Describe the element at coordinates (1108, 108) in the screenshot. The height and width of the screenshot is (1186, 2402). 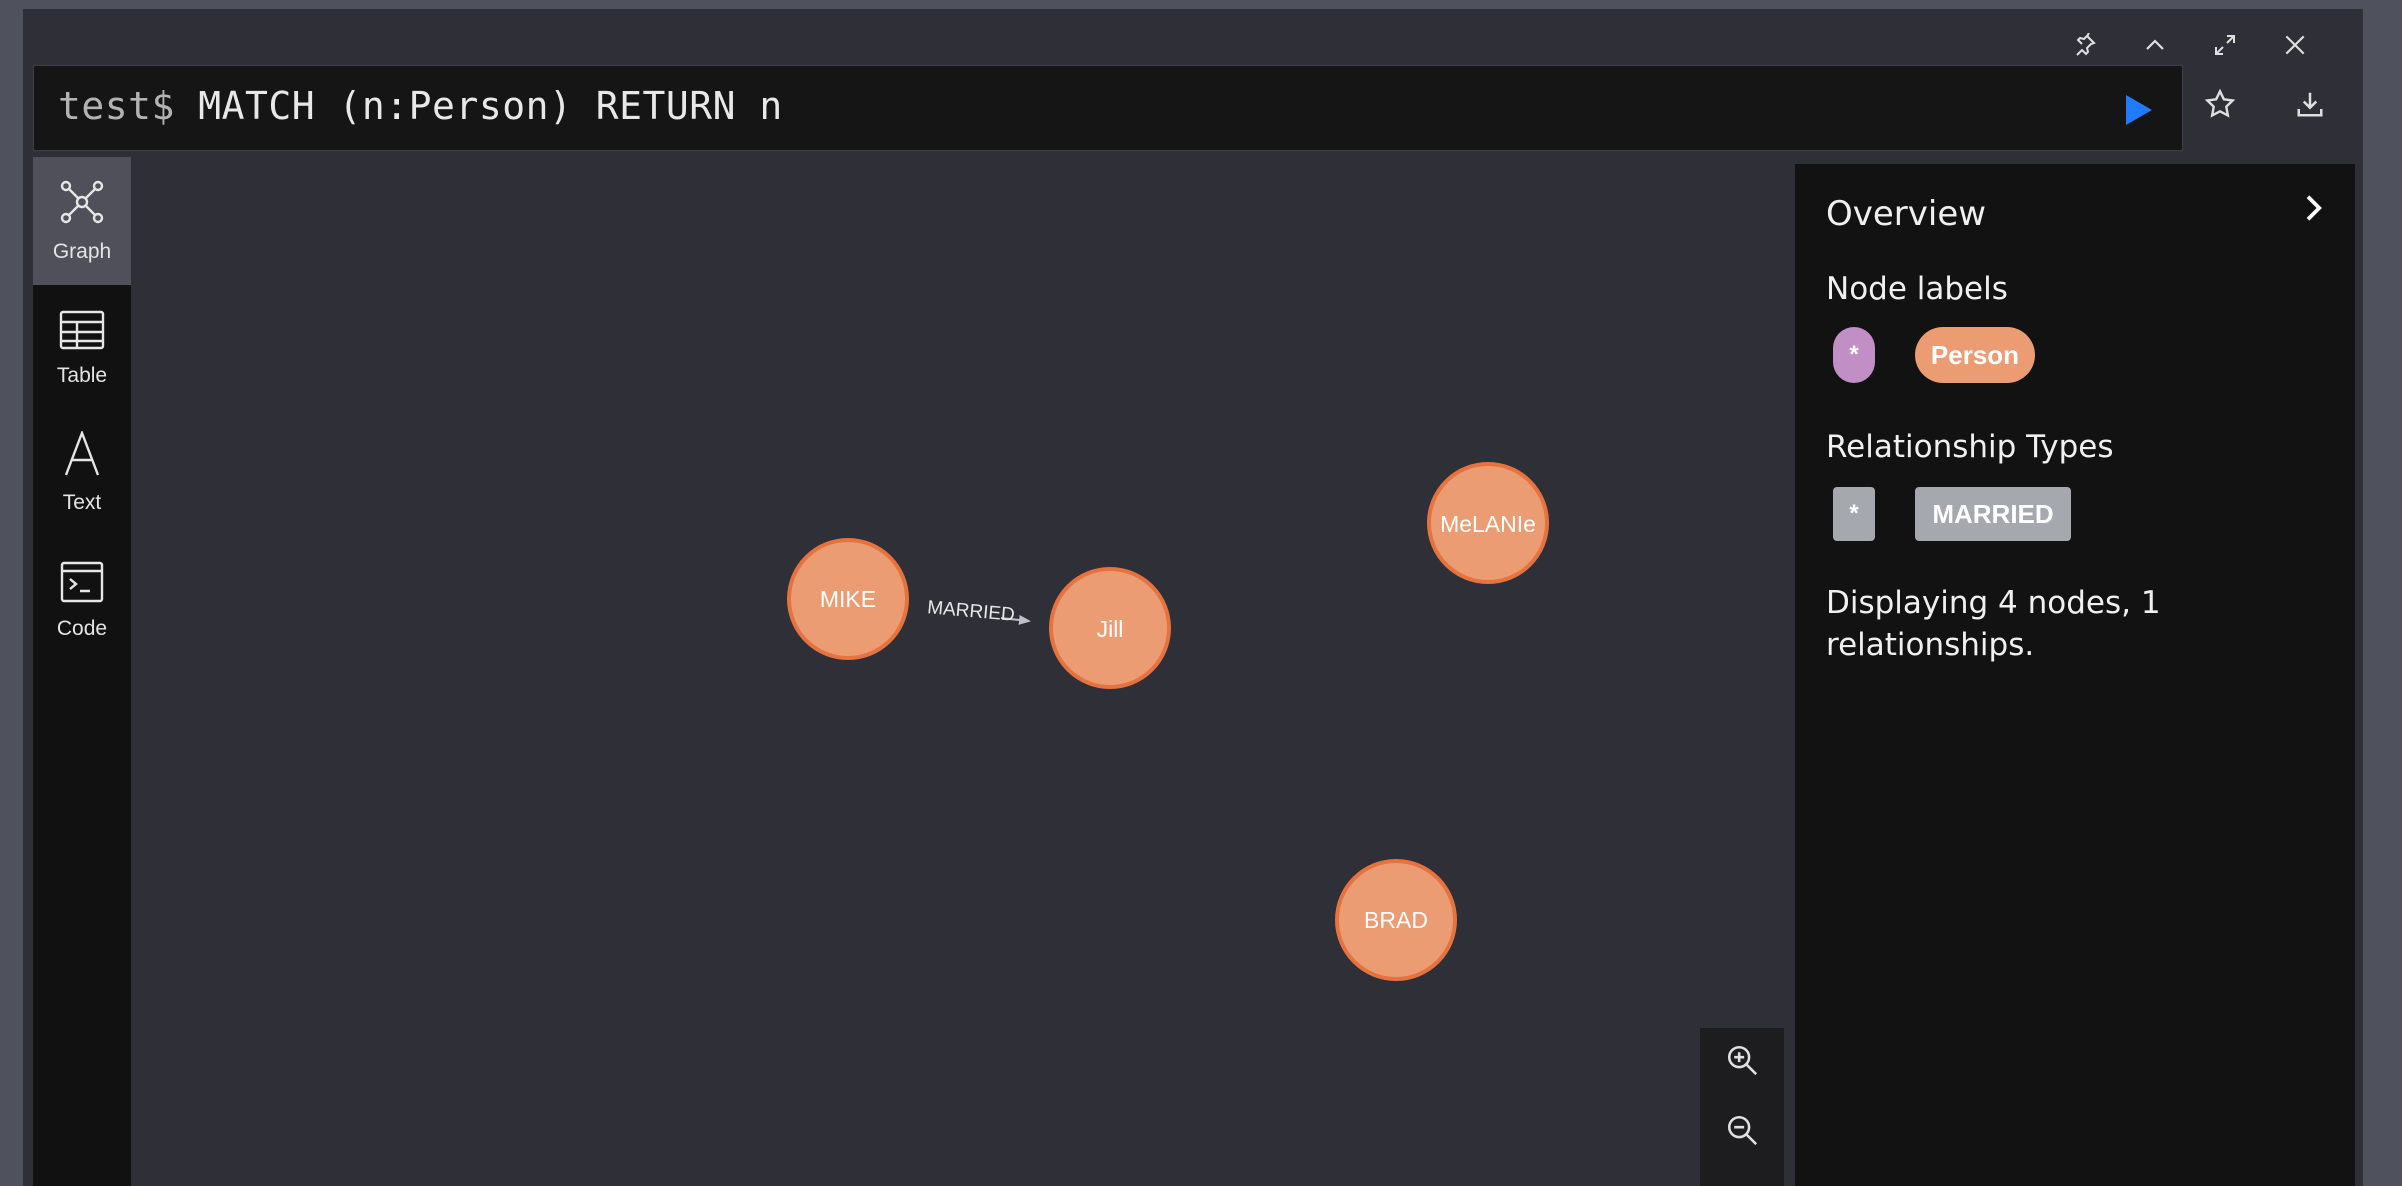
I see `query-editor: test$ MATCH (n:Person) RETURN n` at that location.